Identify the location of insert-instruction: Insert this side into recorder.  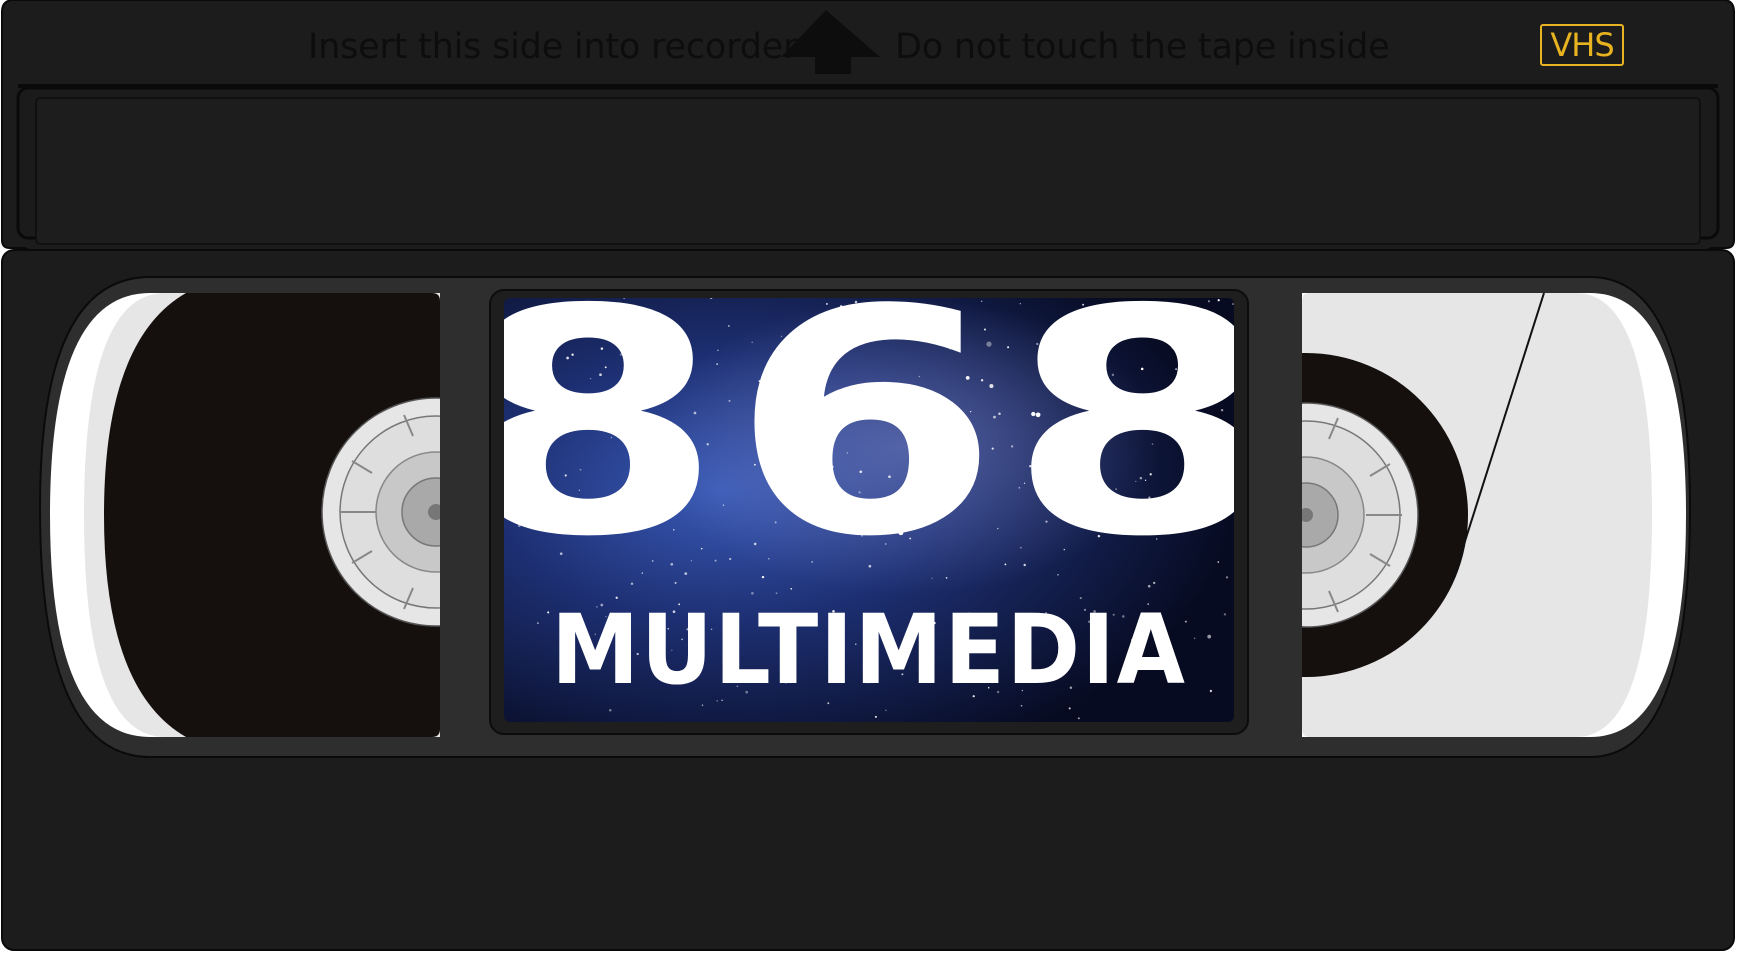
(553, 47).